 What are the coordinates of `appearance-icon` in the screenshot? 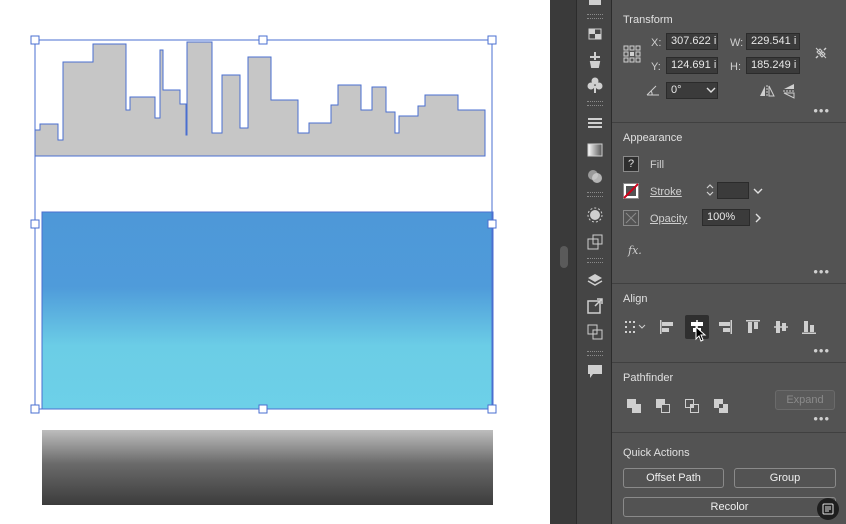 It's located at (595, 215).